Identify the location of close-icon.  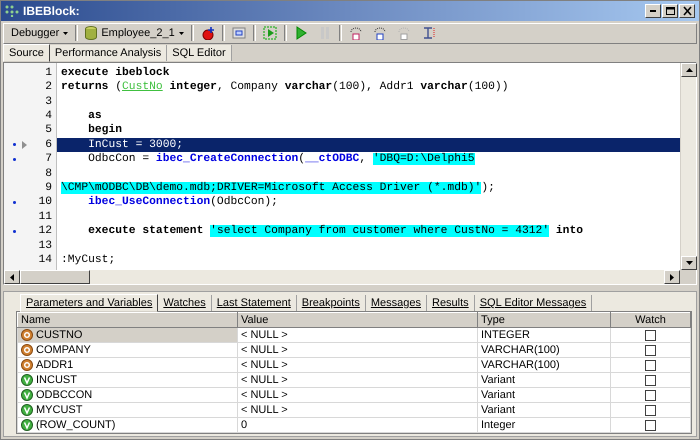
(687, 11).